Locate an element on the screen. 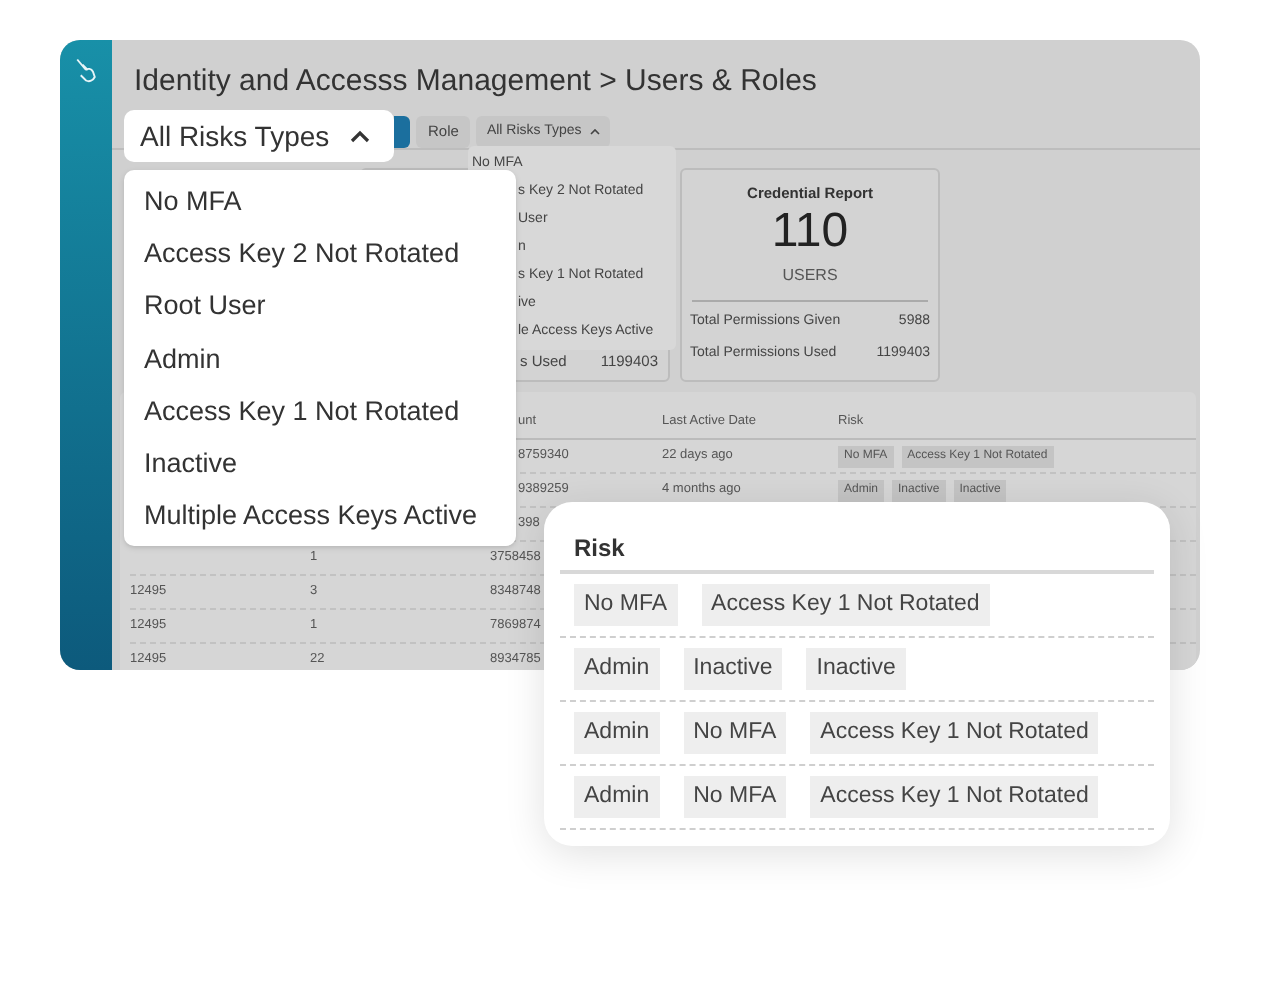  dropdown-option: No MFA is located at coordinates (193, 202).